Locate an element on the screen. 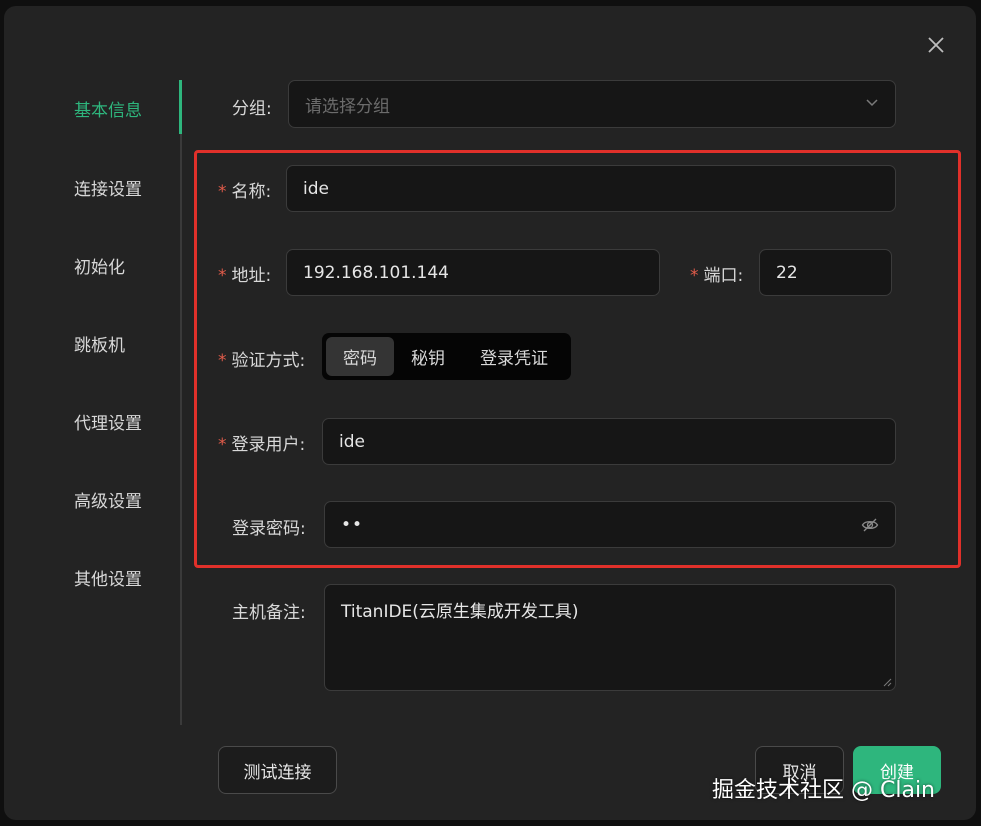  auth-option-credential: 登录凭证 is located at coordinates (514, 356).